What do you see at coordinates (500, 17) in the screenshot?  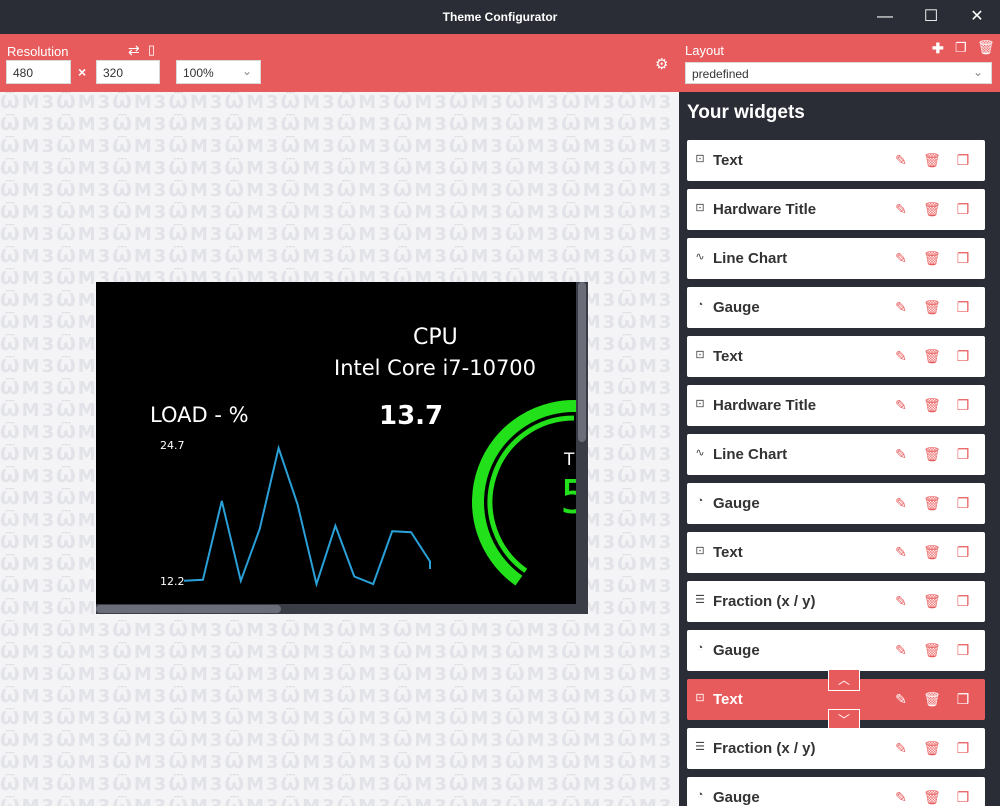 I see `window-title: Theme Configurator` at bounding box center [500, 17].